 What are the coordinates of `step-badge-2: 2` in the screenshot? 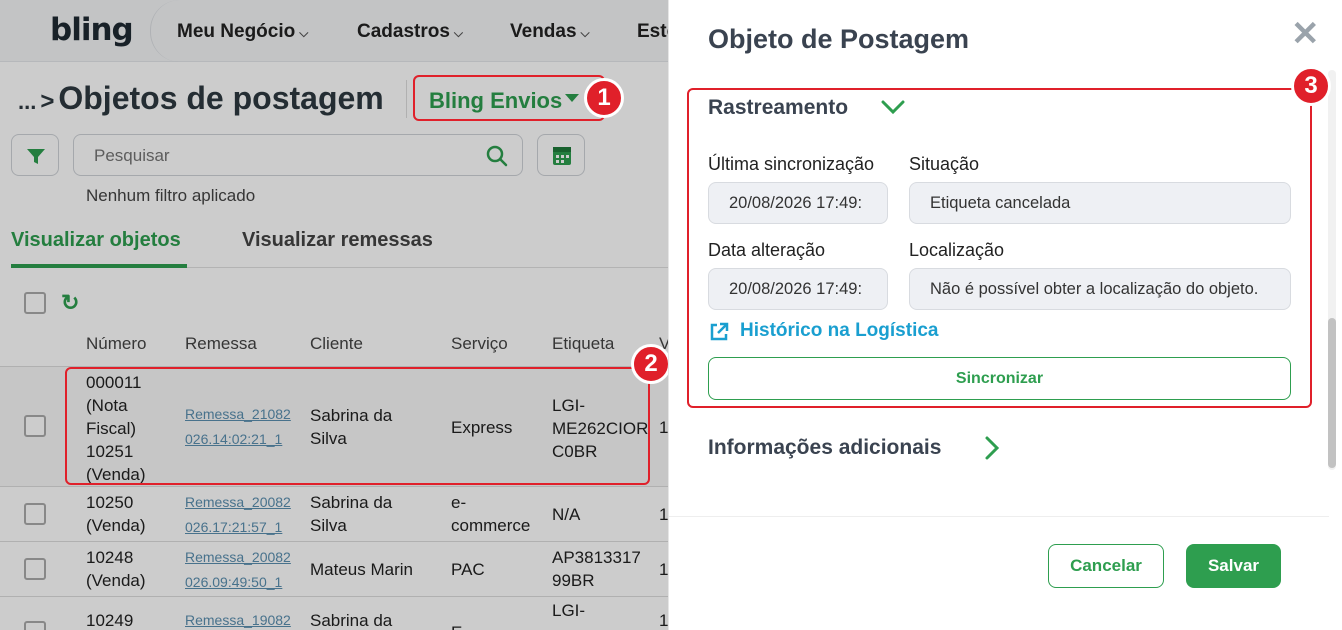 It's located at (649, 364).